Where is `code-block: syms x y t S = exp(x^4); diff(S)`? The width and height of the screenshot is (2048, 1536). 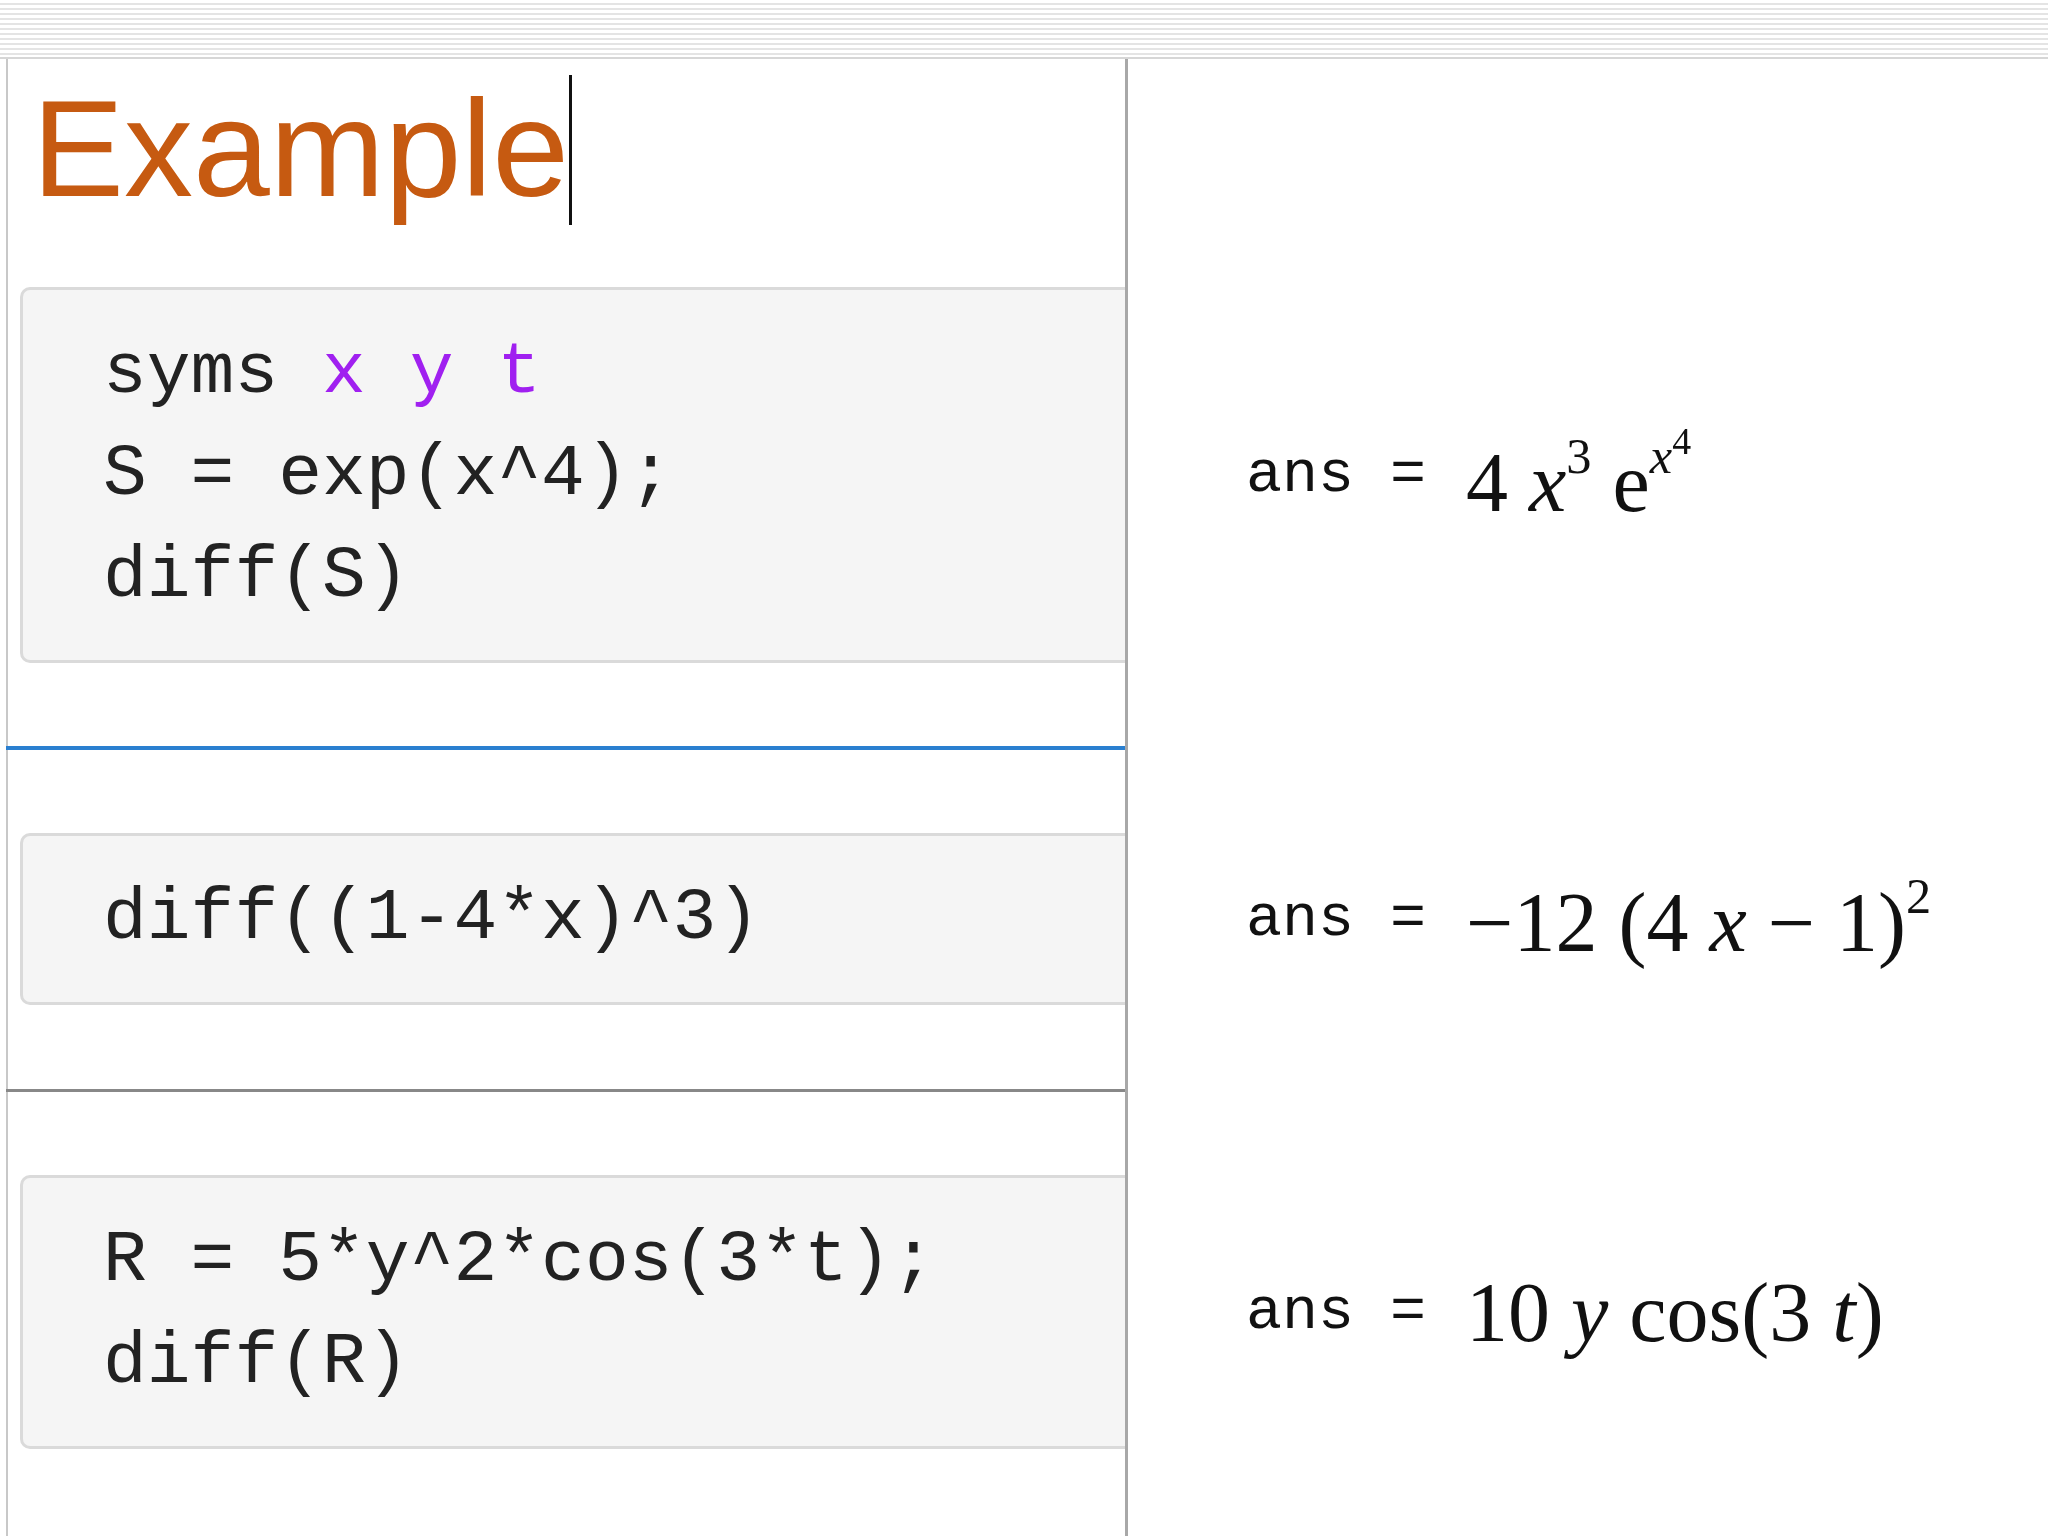
code-block: syms x y t S = exp(x^4); diff(S) is located at coordinates (572, 475).